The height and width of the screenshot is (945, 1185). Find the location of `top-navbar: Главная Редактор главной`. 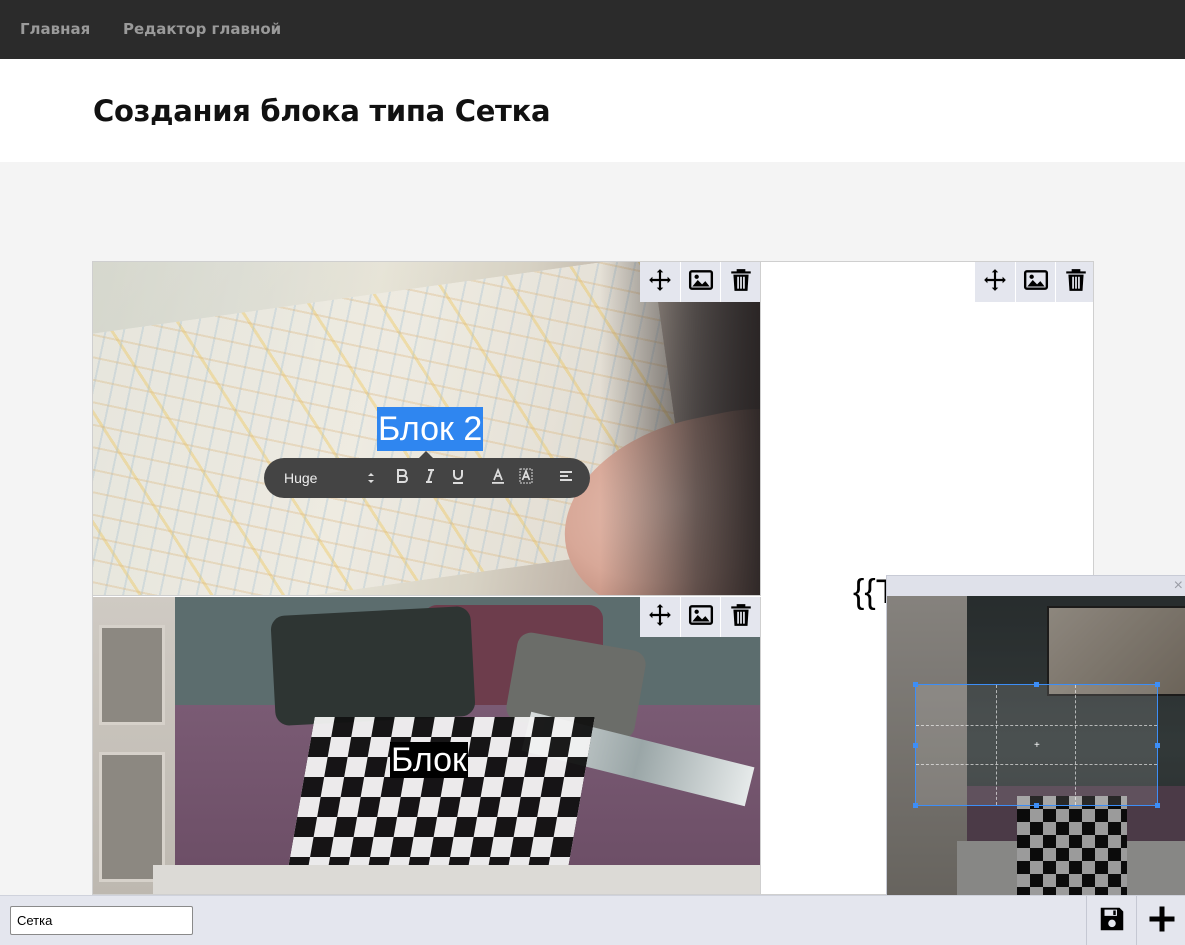

top-navbar: Главная Редактор главной is located at coordinates (592, 29).